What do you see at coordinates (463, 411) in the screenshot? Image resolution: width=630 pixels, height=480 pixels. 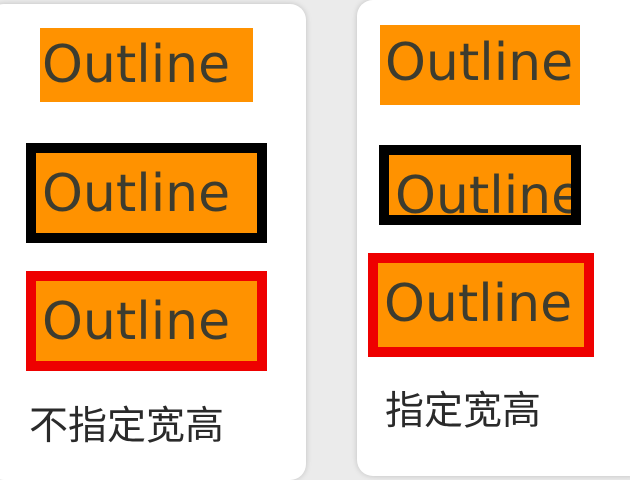 I see `sized-caption: 指定宽高` at bounding box center [463, 411].